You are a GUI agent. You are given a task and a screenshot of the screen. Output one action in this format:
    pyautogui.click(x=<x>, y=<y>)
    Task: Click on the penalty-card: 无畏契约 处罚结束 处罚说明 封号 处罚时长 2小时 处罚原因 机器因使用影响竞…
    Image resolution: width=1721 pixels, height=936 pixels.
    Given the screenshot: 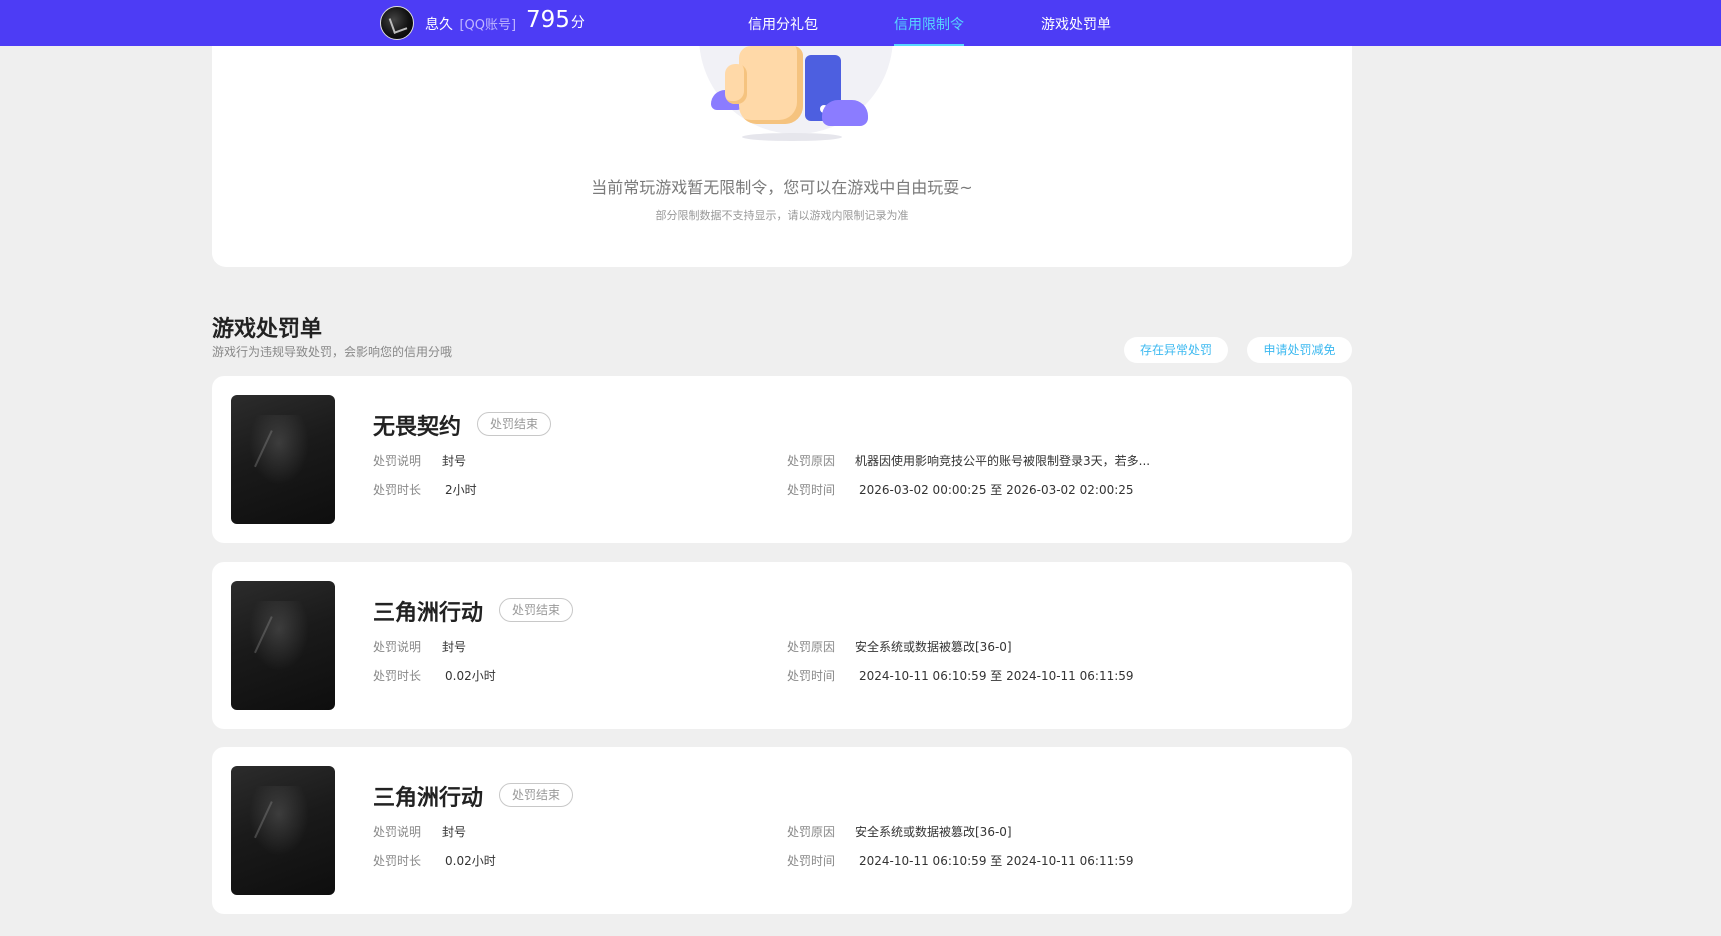 What is the action you would take?
    pyautogui.click(x=782, y=459)
    